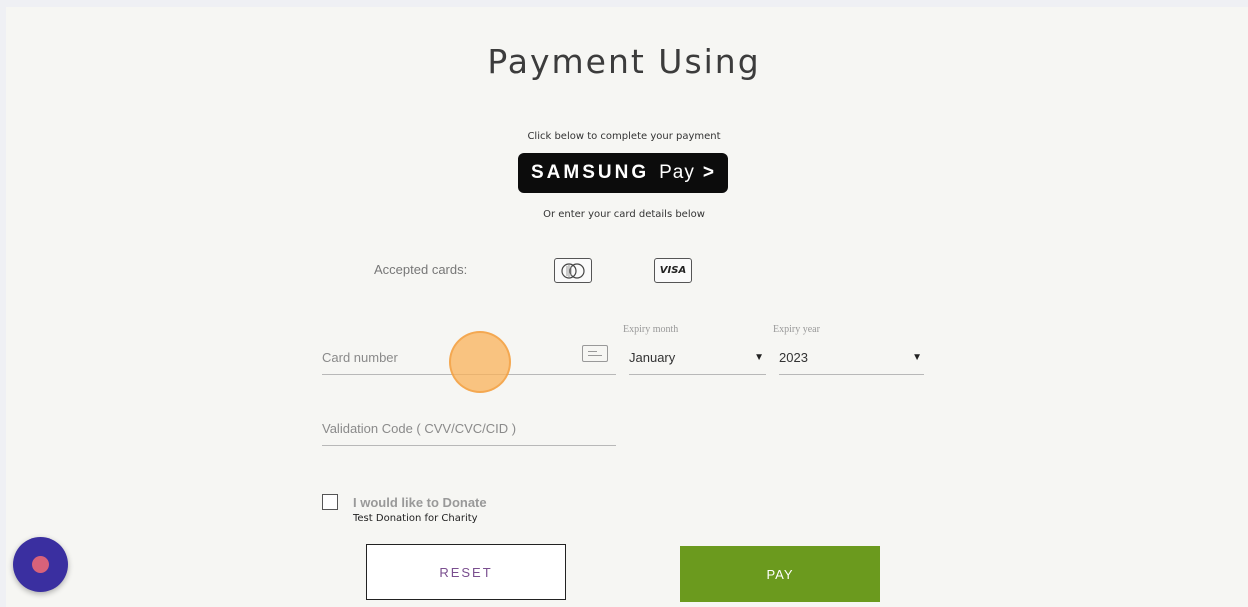  I want to click on cvv-field, so click(469, 428).